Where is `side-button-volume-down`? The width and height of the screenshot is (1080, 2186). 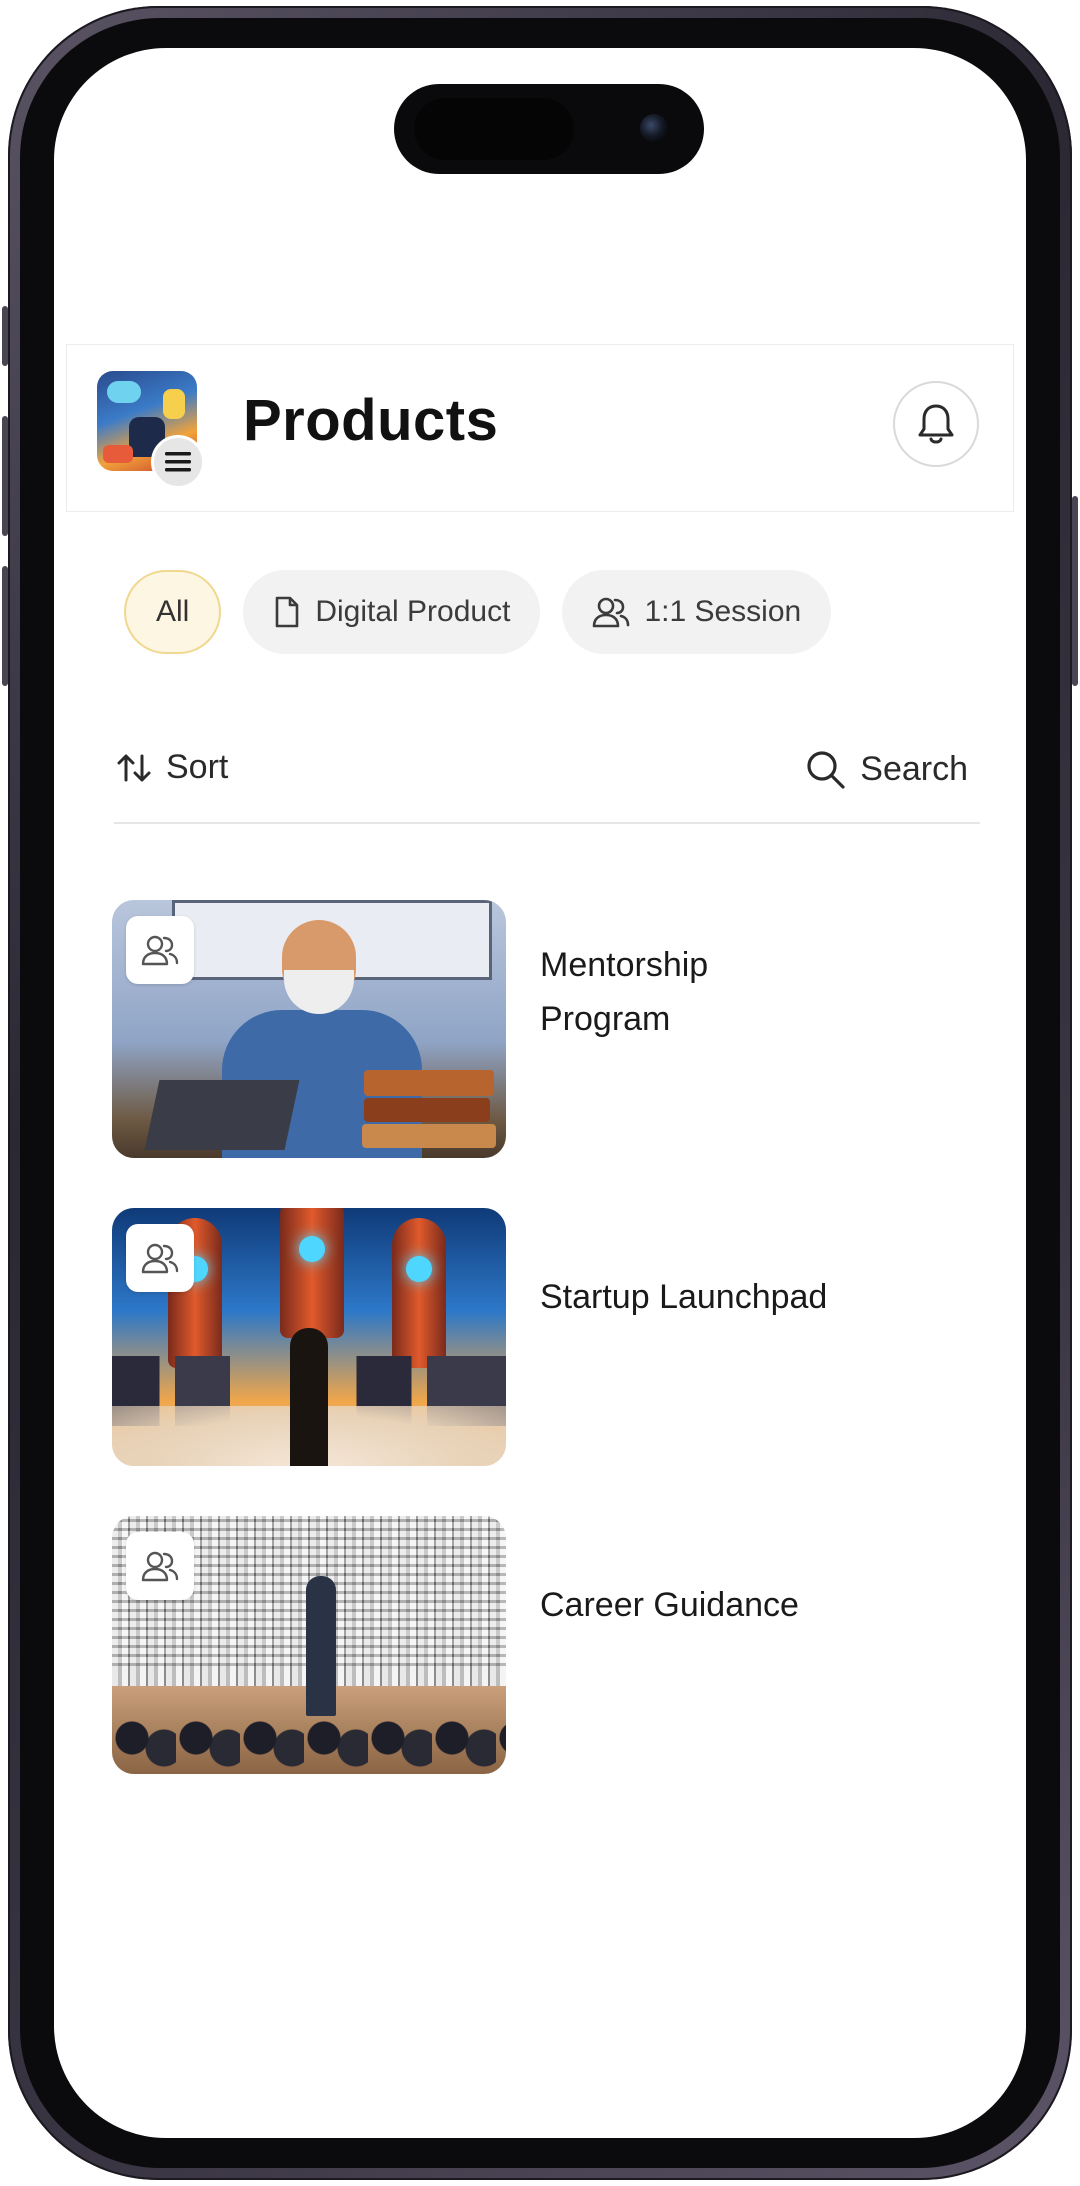 side-button-volume-down is located at coordinates (5, 626).